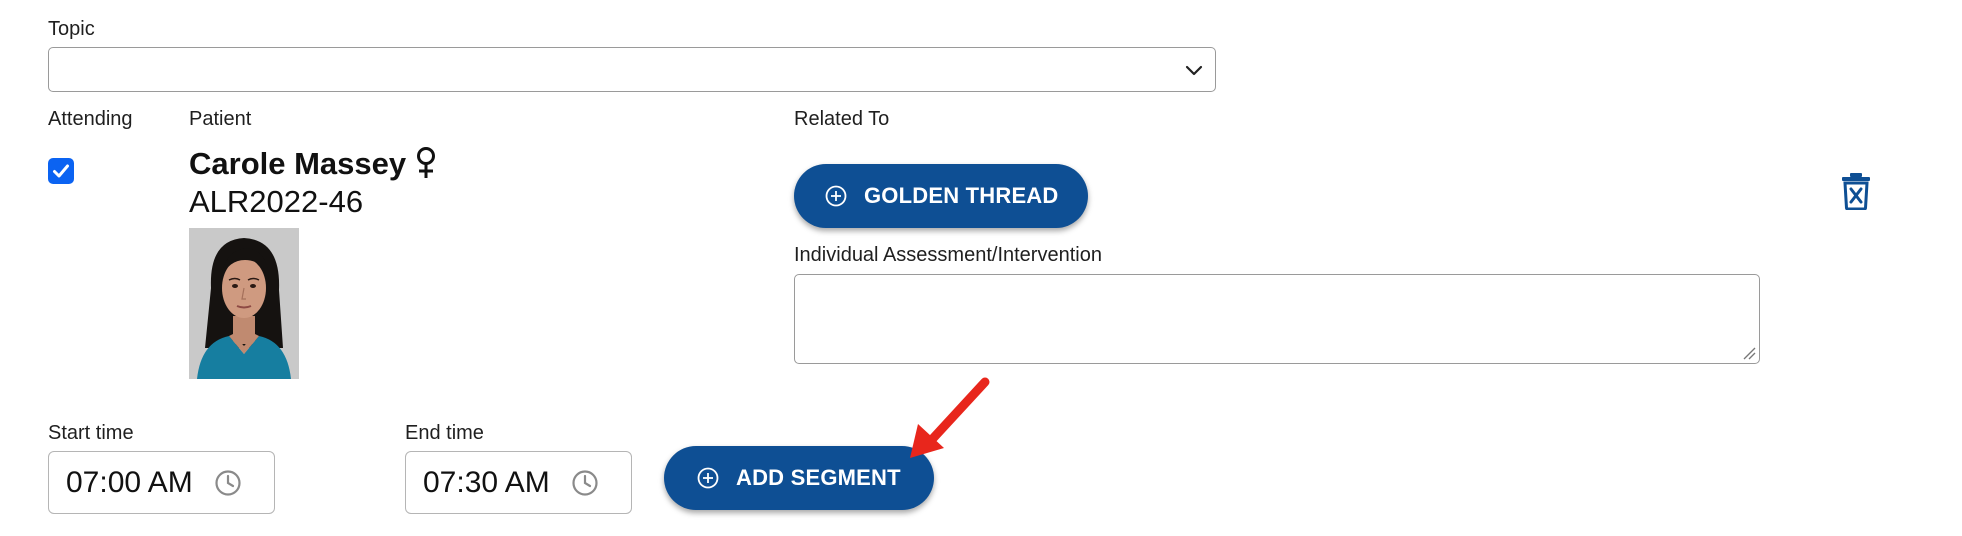 The image size is (1962, 536). Describe the element at coordinates (1749, 353) in the screenshot. I see `resize-handle-icon` at that location.